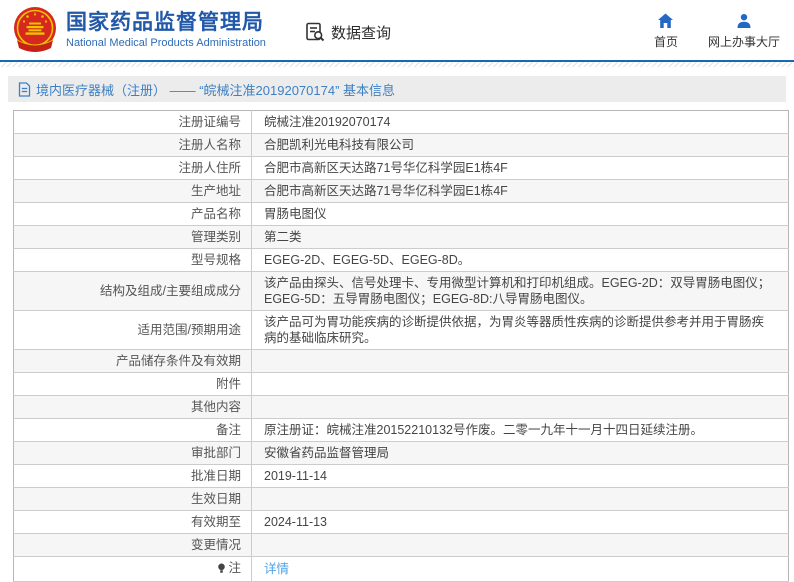 The height and width of the screenshot is (582, 794). I want to click on hatch-strip, so click(397, 64).